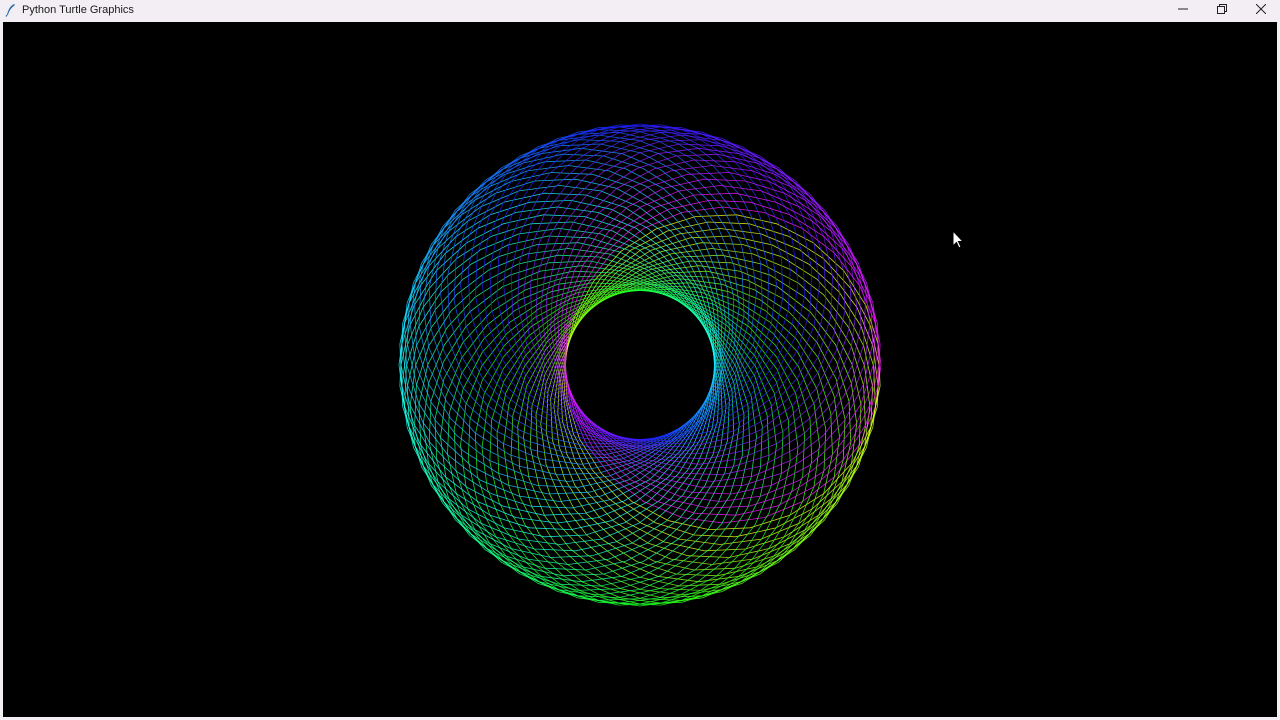  I want to click on minimize-icon, so click(1182, 10).